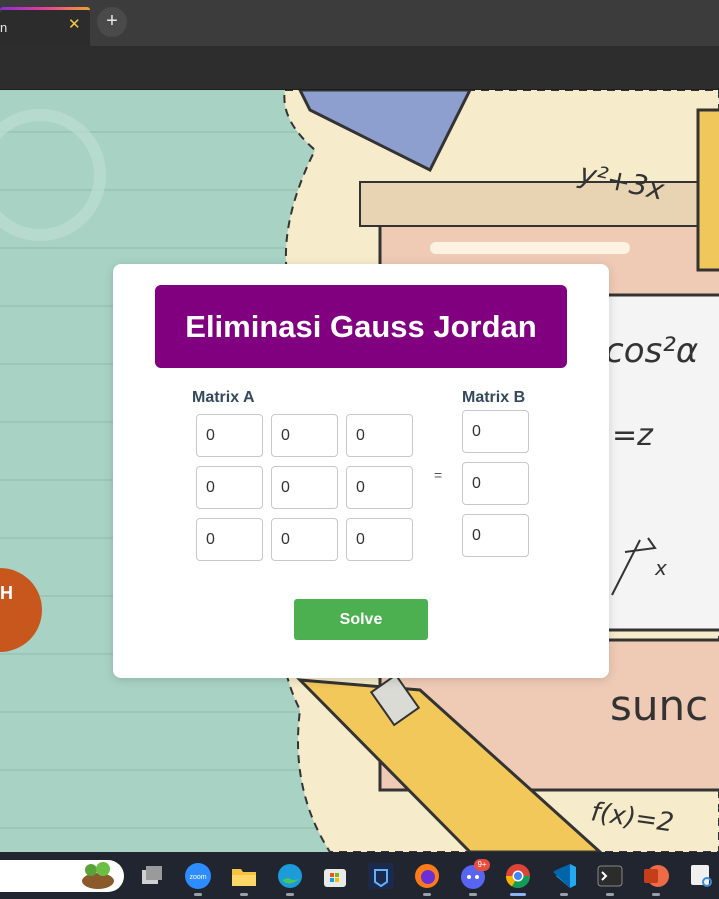 This screenshot has height=899, width=719. Describe the element at coordinates (198, 894) in the screenshot. I see `zoom-running-indicator` at that location.